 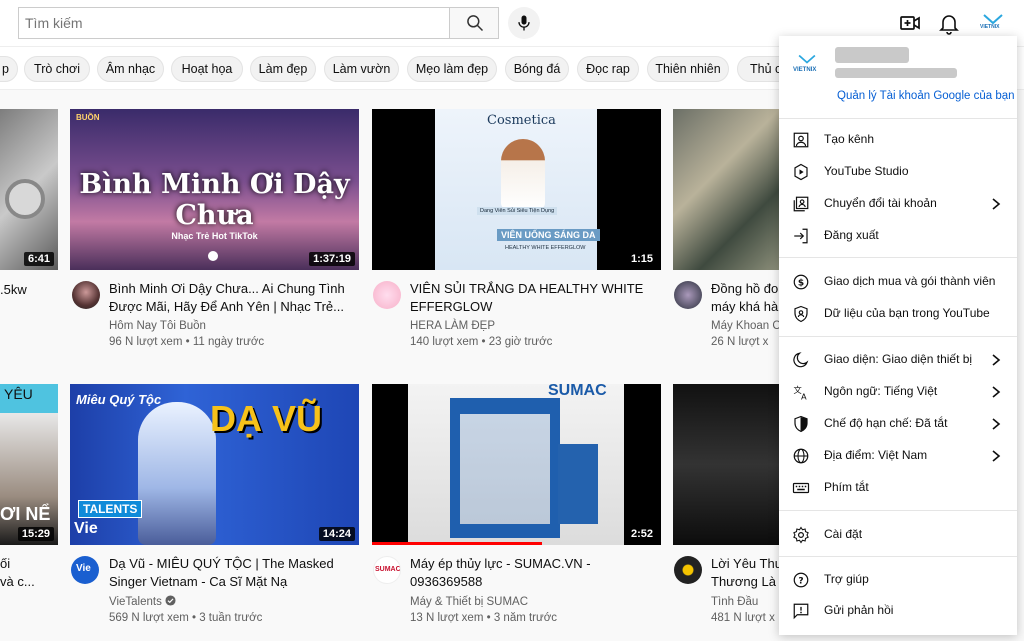 What do you see at coordinates (804, 397) in the screenshot?
I see `svg-text: A` at bounding box center [804, 397].